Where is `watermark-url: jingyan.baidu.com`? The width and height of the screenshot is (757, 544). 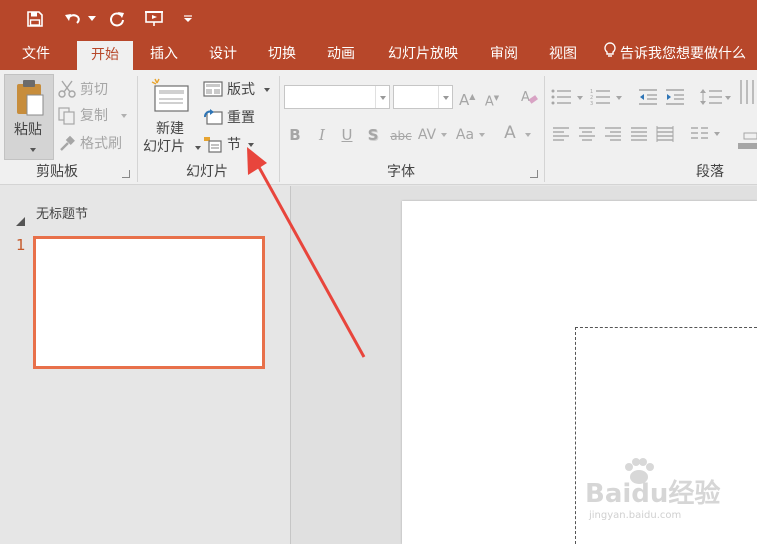
watermark-url: jingyan.baidu.com is located at coordinates (635, 515).